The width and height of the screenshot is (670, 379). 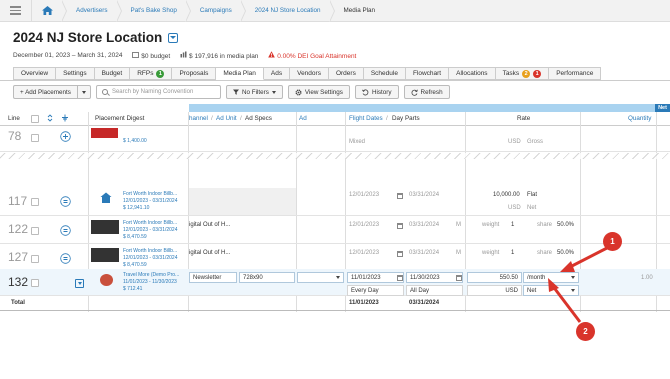 I want to click on breadcrumb-advertisers: Advertisers, so click(x=91, y=11).